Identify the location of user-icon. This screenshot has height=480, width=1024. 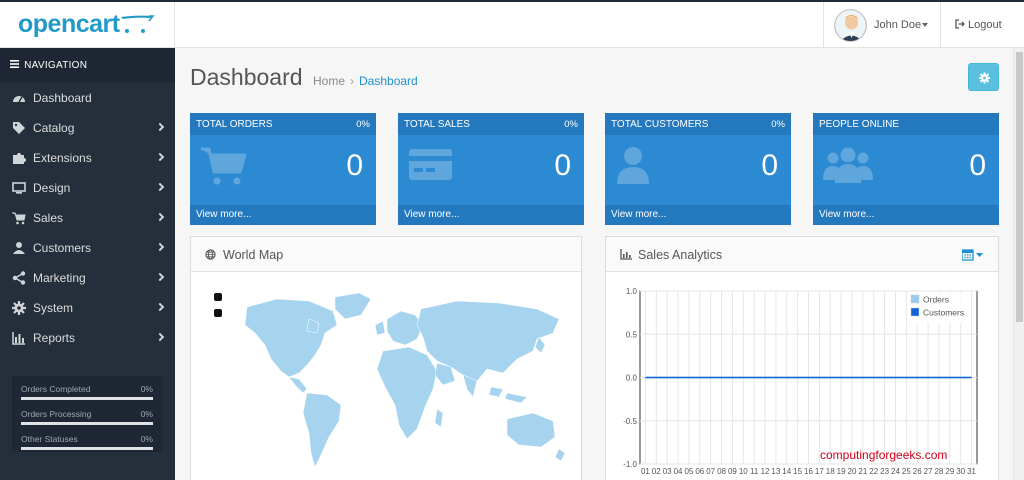
(633, 165).